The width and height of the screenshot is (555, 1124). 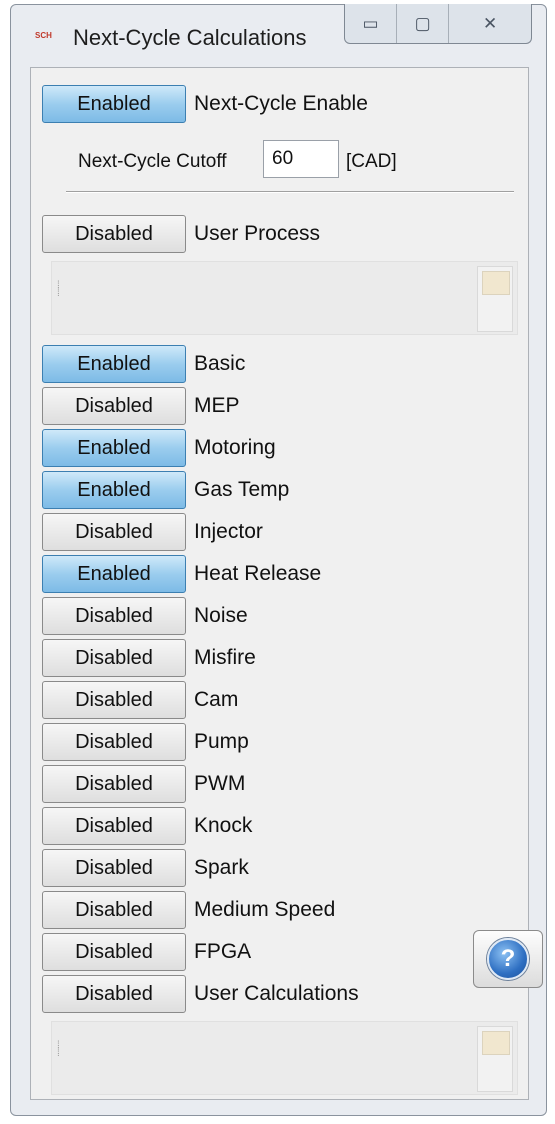 What do you see at coordinates (301, 159) in the screenshot?
I see `cutoff-input: 60` at bounding box center [301, 159].